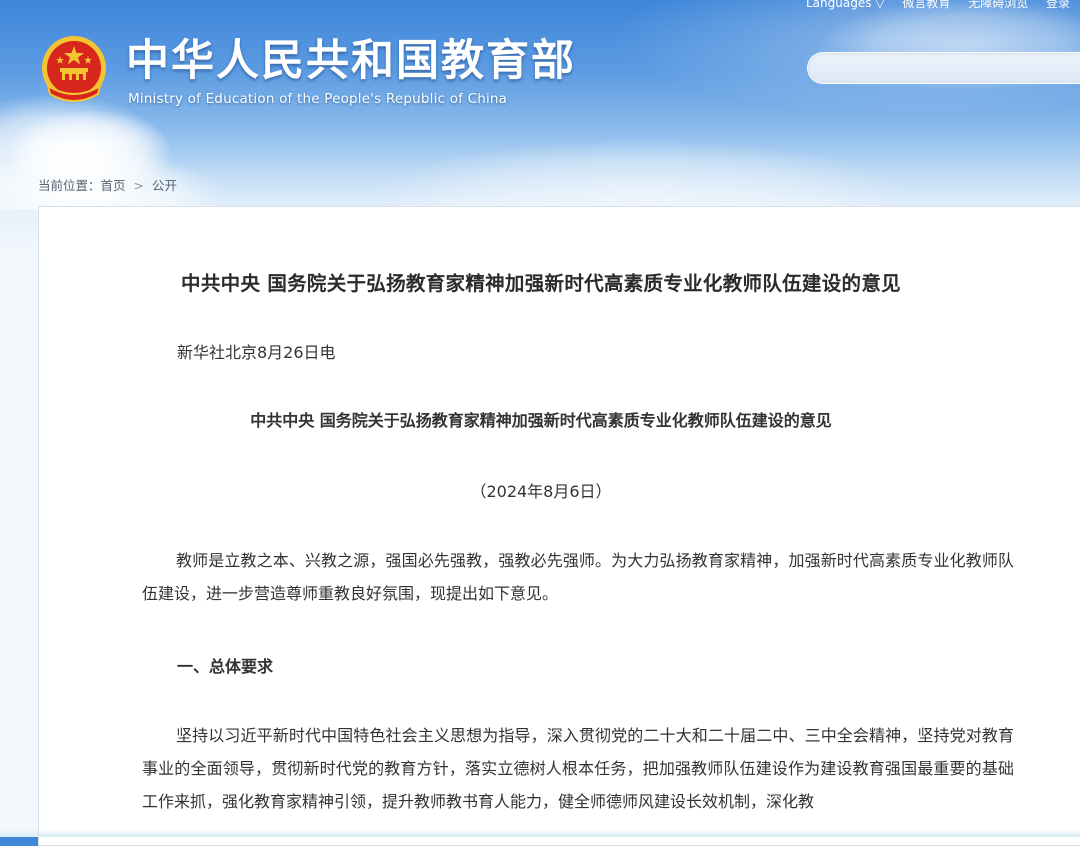  What do you see at coordinates (164, 185) in the screenshot?
I see `breadcrumb-current-link: 公开` at bounding box center [164, 185].